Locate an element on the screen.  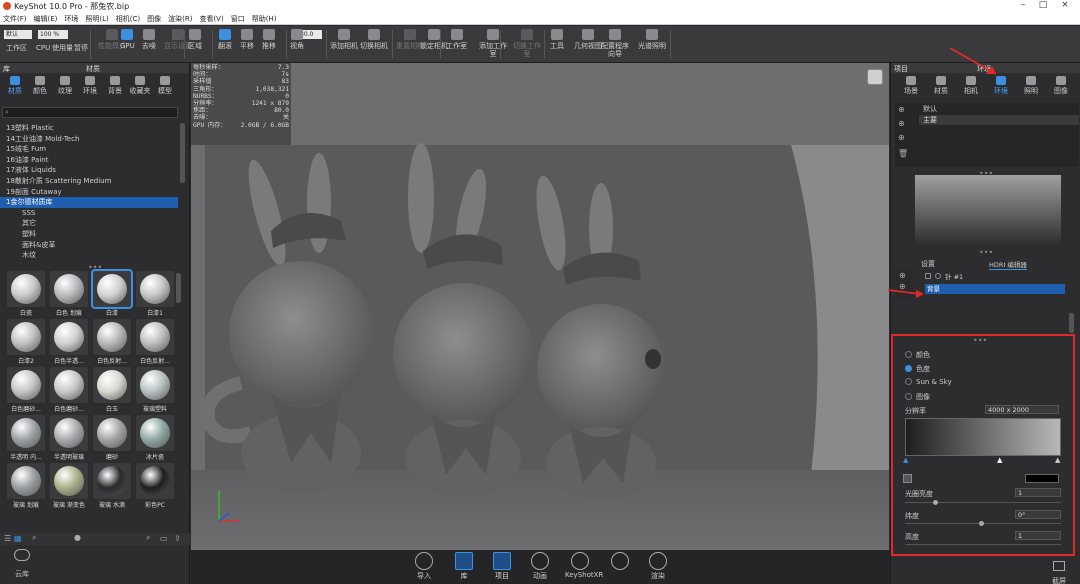
pin-scrollbar is located at coordinates (1071, 323).